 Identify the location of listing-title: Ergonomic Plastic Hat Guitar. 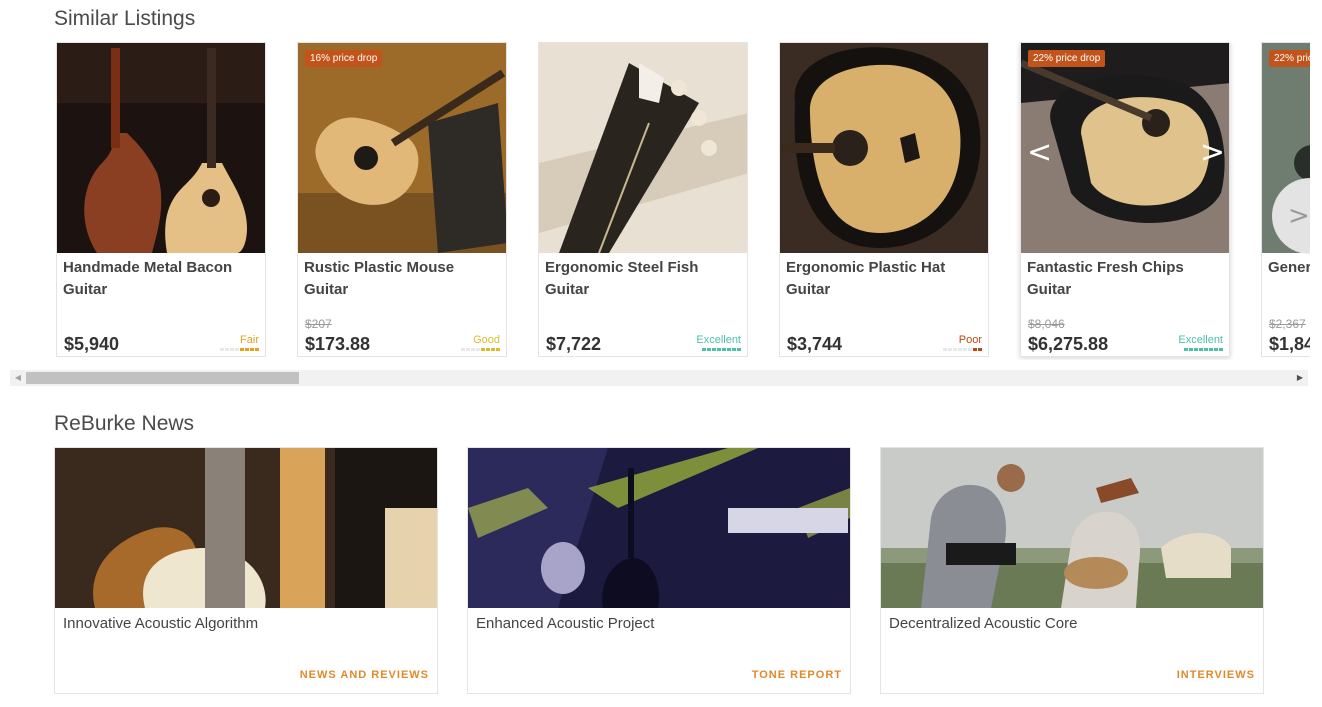
(885, 279).